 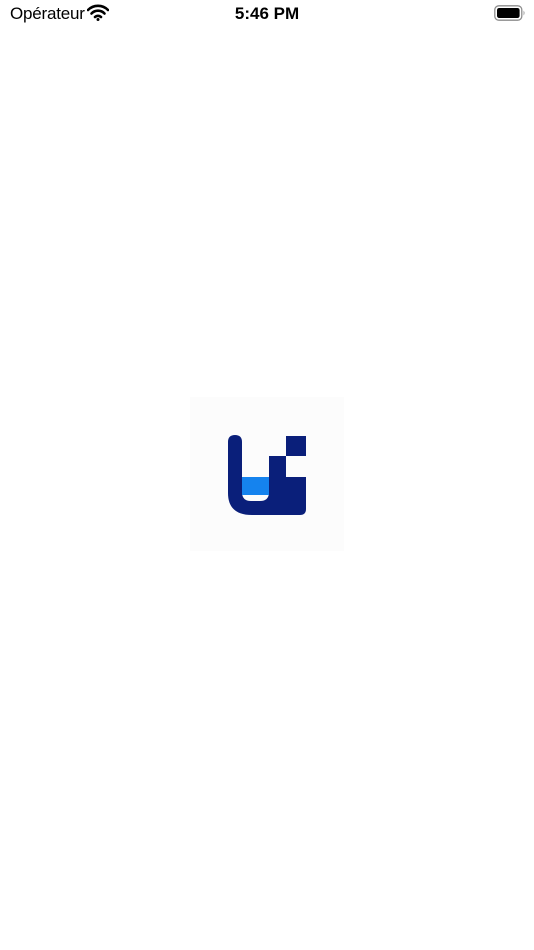 I want to click on status-bar: Opérateur 5:46 PM, so click(x=267, y=14).